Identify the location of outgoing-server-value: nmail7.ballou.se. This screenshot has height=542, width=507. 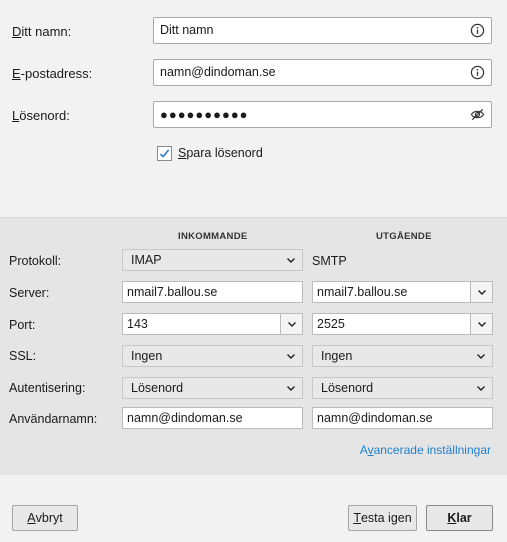
(362, 292).